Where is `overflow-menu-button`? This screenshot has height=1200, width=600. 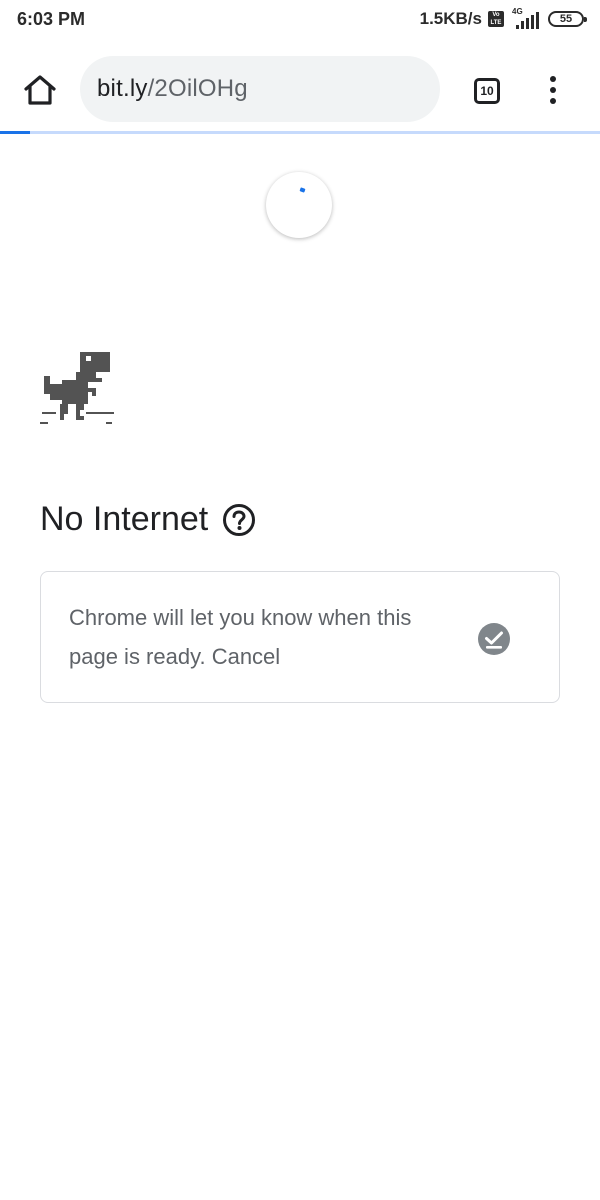 overflow-menu-button is located at coordinates (553, 90).